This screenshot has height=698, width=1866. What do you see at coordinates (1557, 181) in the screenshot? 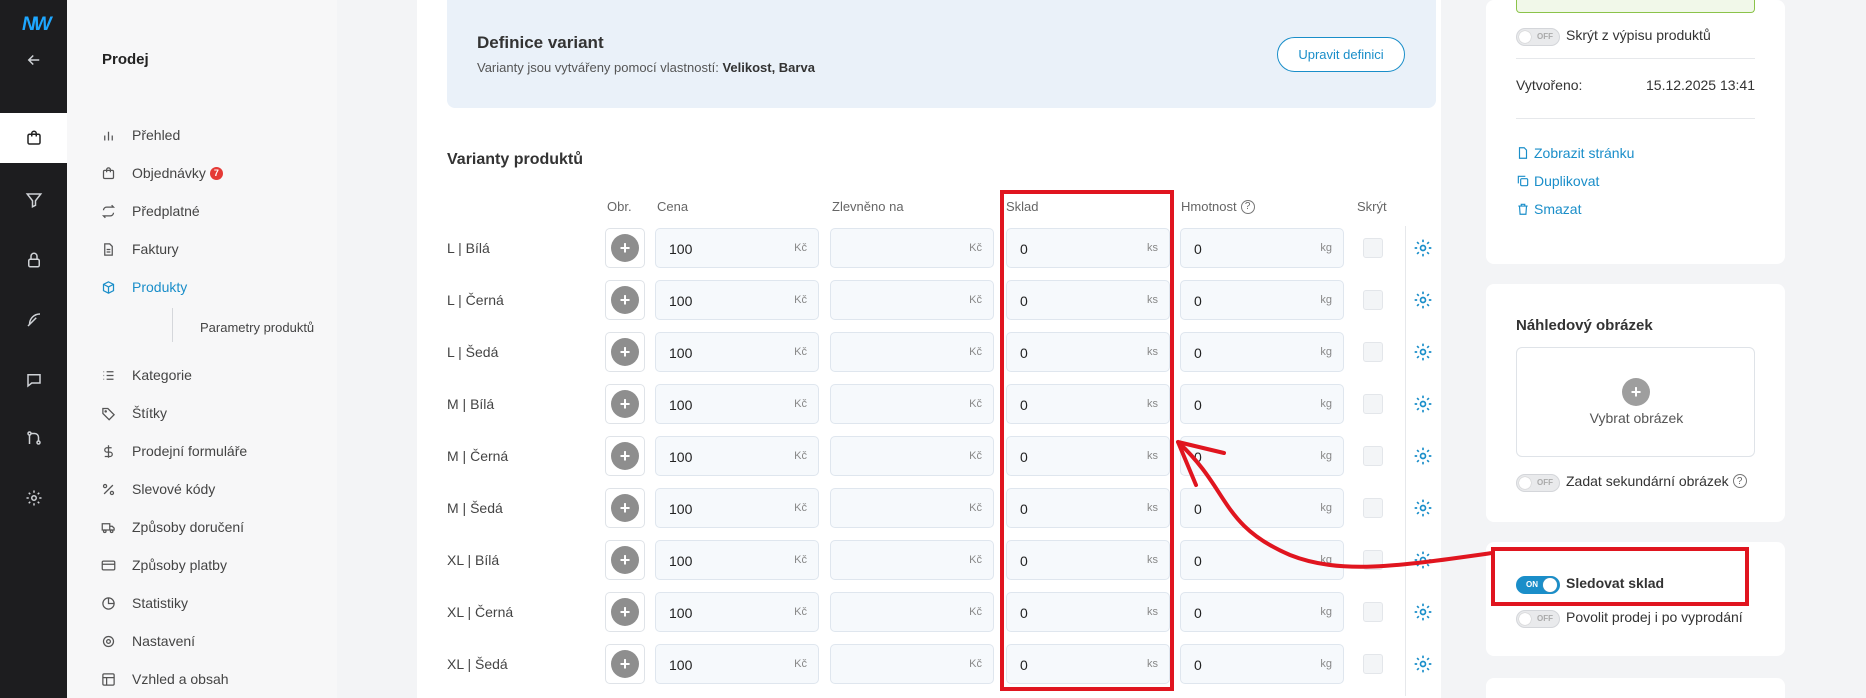
I see `duplicate-link: Duplikovat` at bounding box center [1557, 181].